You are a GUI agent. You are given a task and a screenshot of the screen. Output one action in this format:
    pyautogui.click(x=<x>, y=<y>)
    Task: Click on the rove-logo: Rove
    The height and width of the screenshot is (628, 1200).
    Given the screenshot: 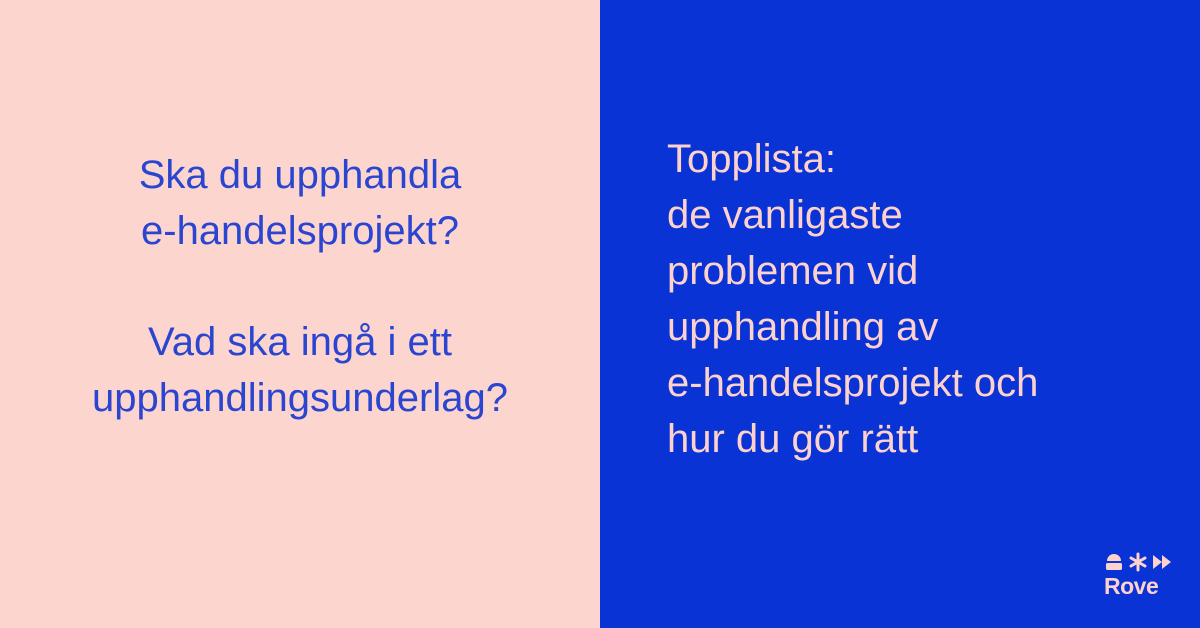 What is the action you would take?
    pyautogui.click(x=1140, y=578)
    